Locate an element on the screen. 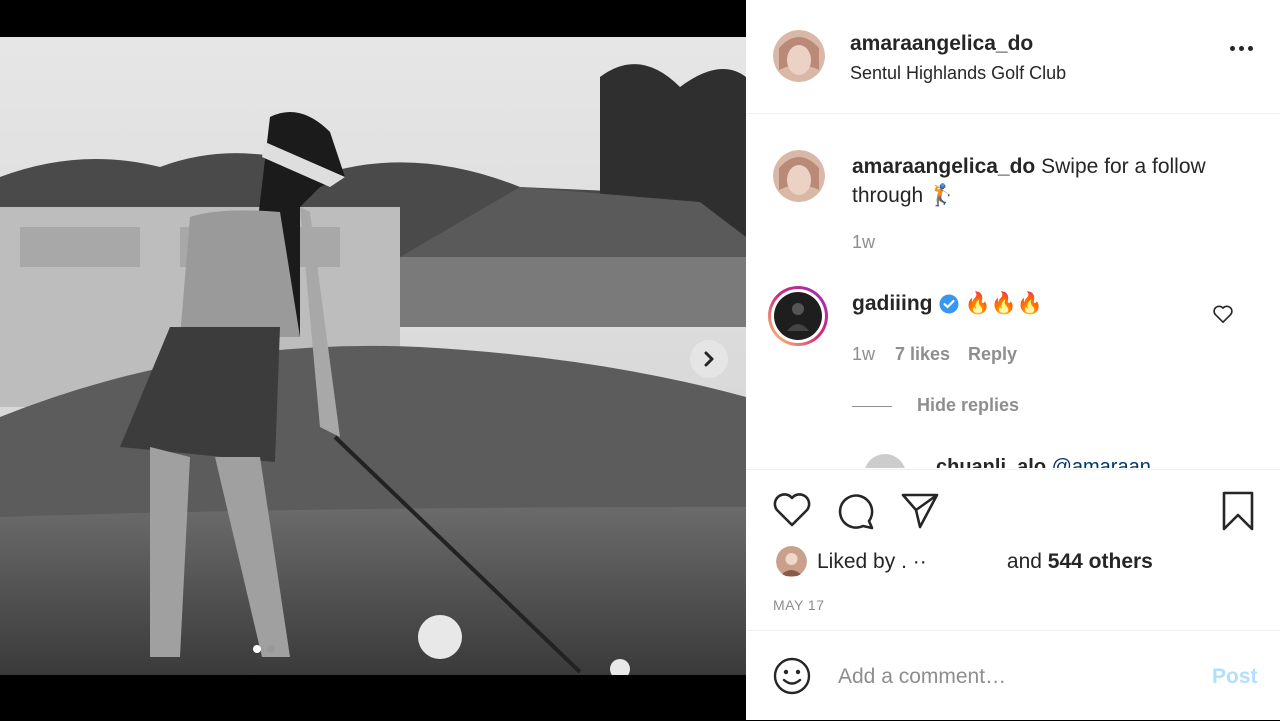 The height and width of the screenshot is (721, 1280). share-send-icon is located at coordinates (920, 511).